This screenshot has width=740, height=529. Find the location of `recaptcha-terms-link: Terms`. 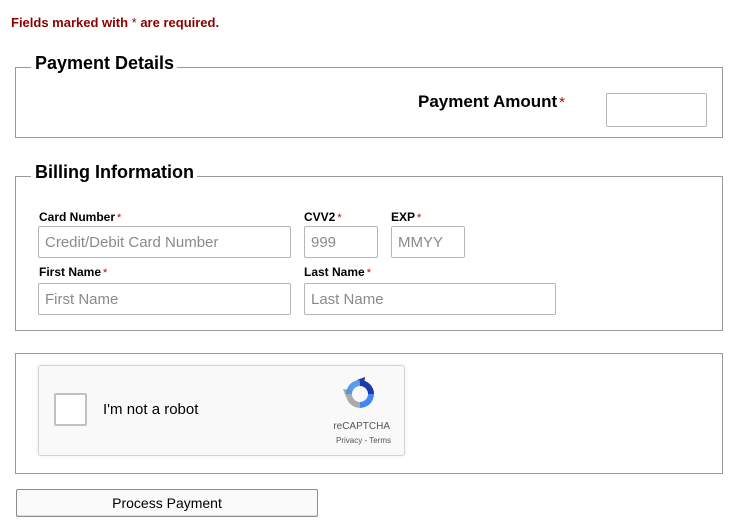

recaptcha-terms-link: Terms is located at coordinates (380, 440).